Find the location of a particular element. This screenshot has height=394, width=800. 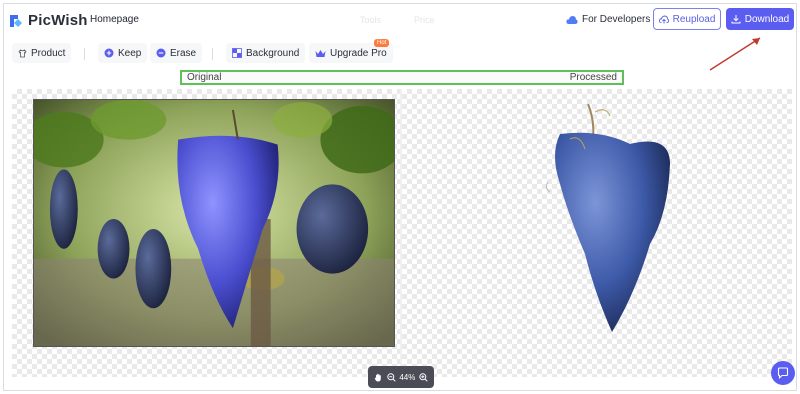

upgrade-pro-label: Upgrade Pro is located at coordinates (358, 53).